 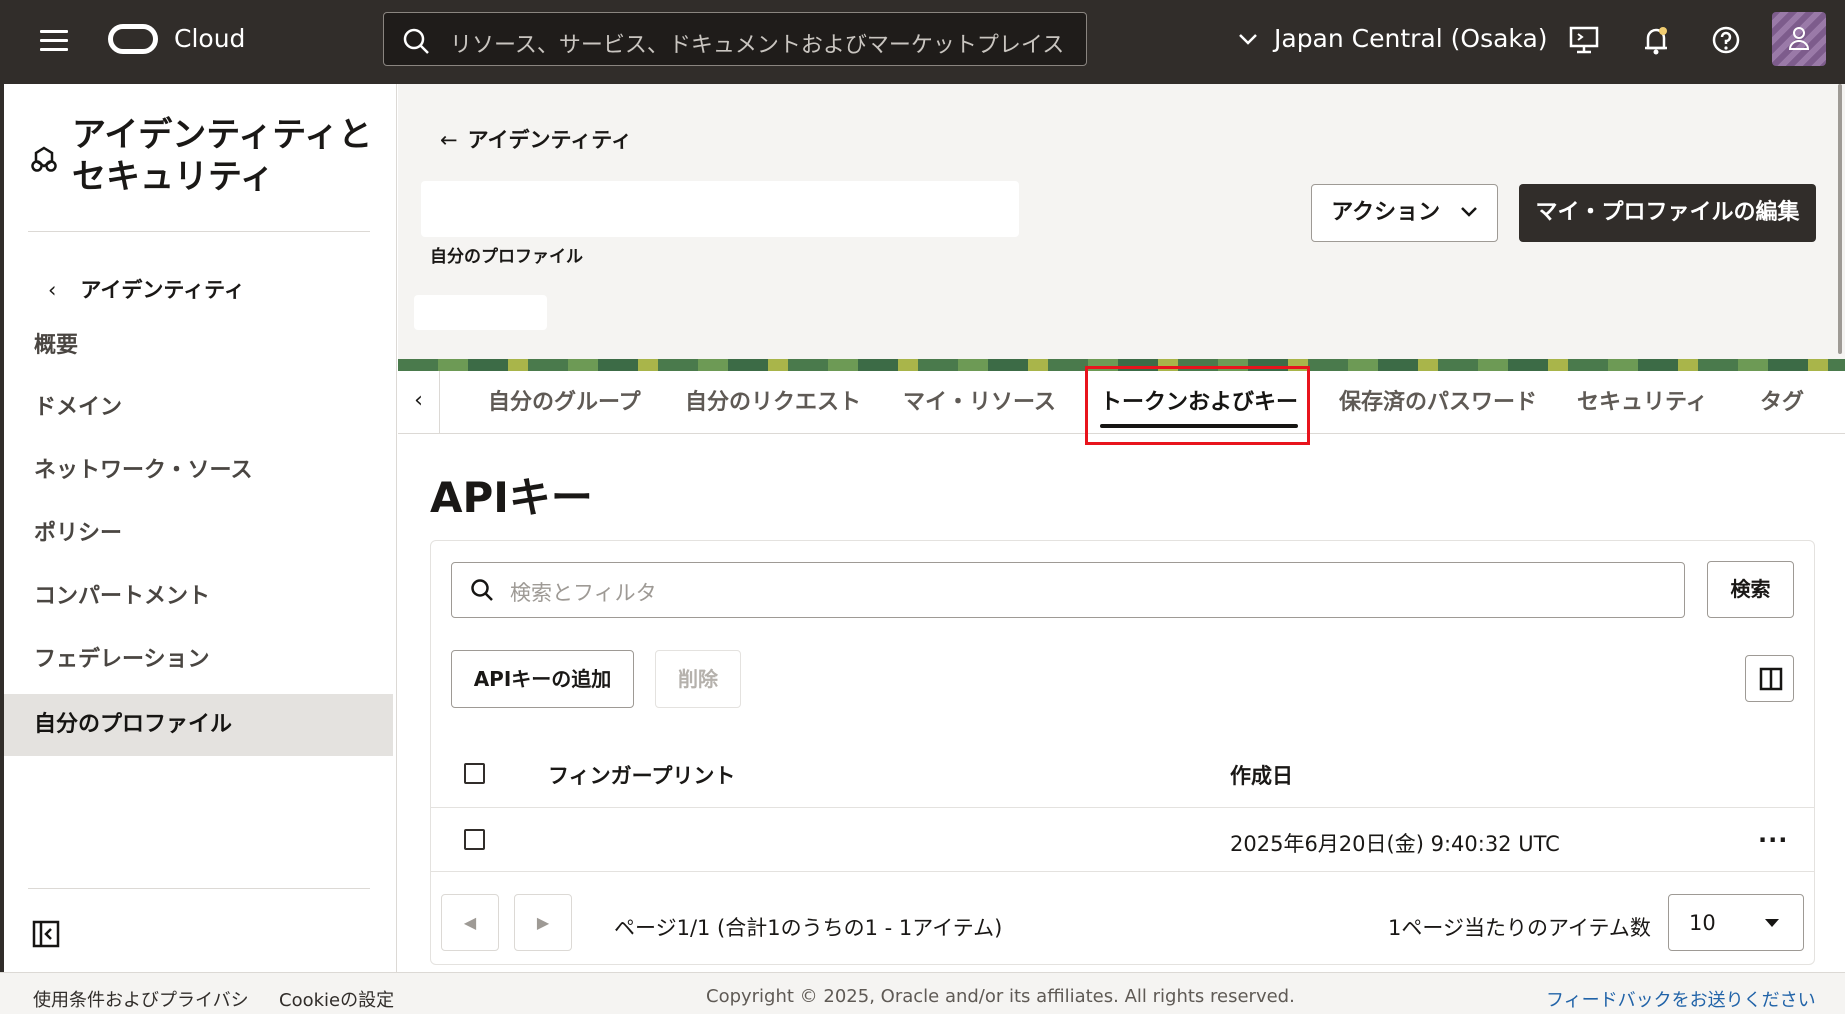 I want to click on pagination-summary: ページ1/1 (合計1のうちの1 - 1アイテム), so click(x=808, y=928).